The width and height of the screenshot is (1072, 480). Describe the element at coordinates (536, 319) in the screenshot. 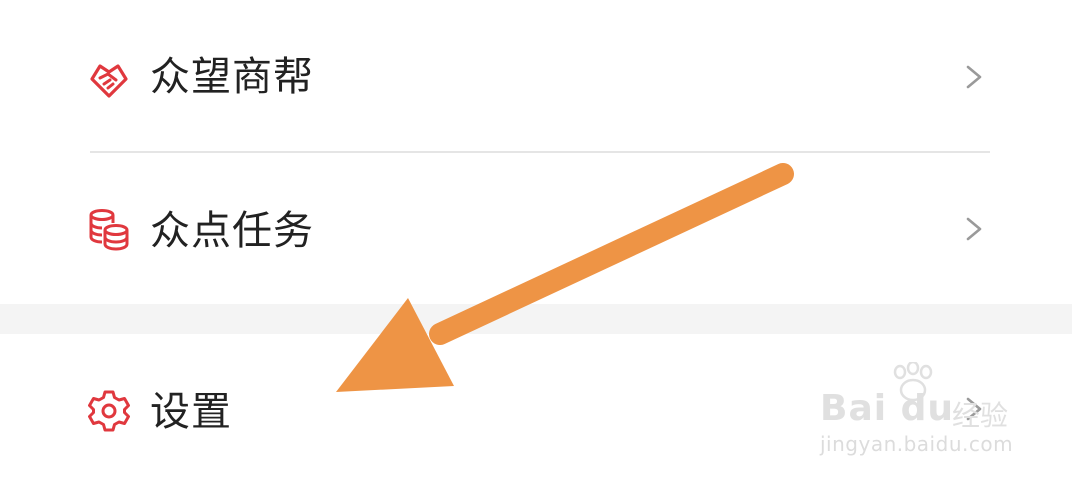

I see `section-separator` at that location.